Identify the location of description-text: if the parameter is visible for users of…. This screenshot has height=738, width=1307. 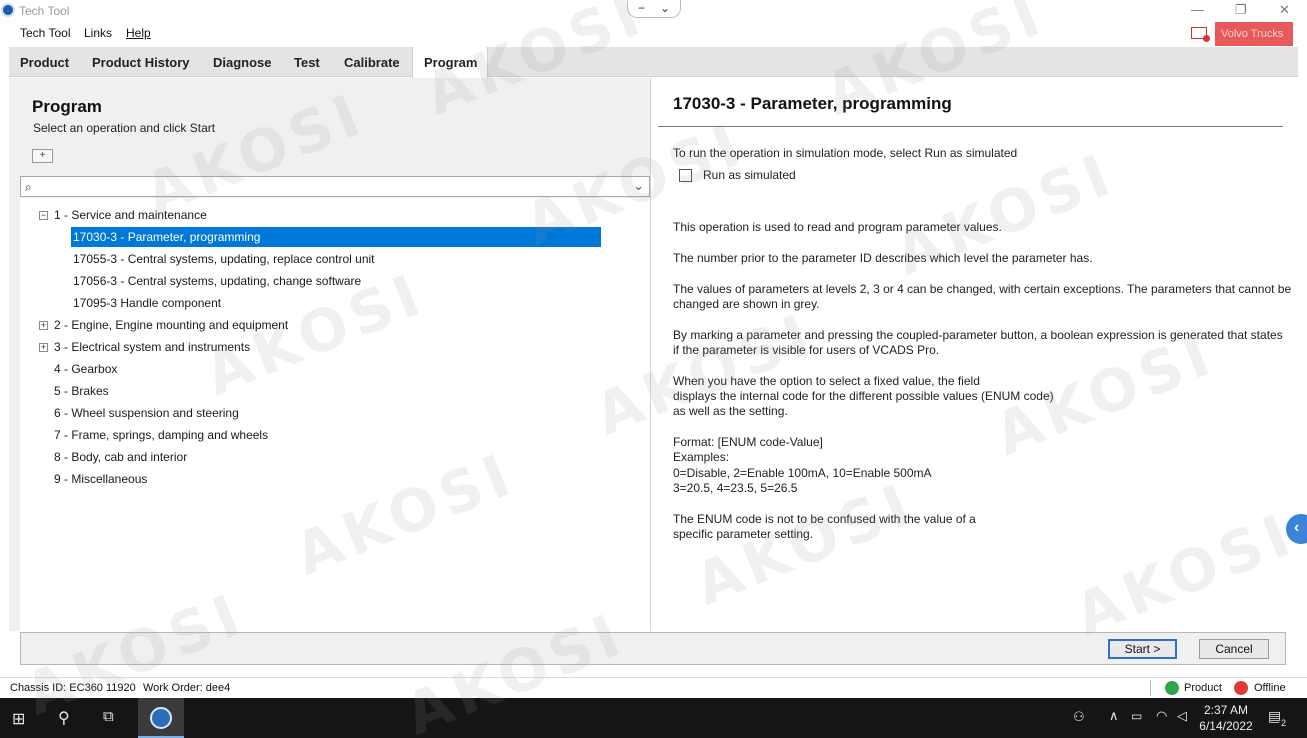
(806, 350).